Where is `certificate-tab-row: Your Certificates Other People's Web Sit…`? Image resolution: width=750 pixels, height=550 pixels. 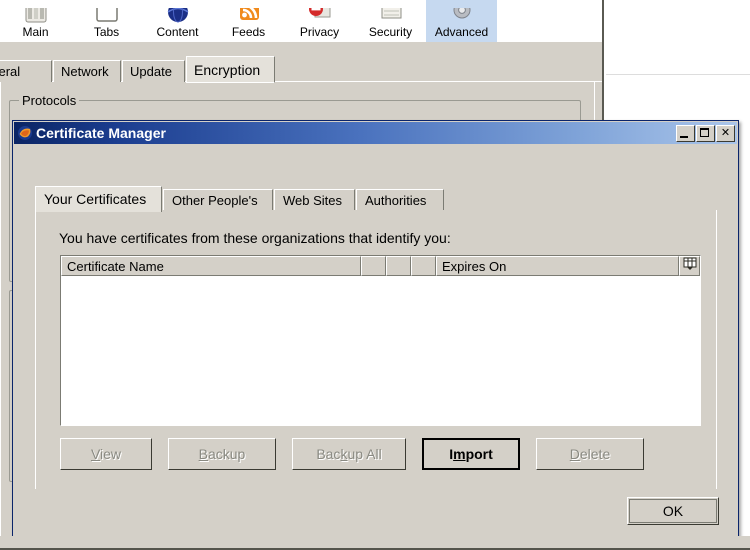
certificate-tab-row: Your Certificates Other People's Web Sit… is located at coordinates (376, 199).